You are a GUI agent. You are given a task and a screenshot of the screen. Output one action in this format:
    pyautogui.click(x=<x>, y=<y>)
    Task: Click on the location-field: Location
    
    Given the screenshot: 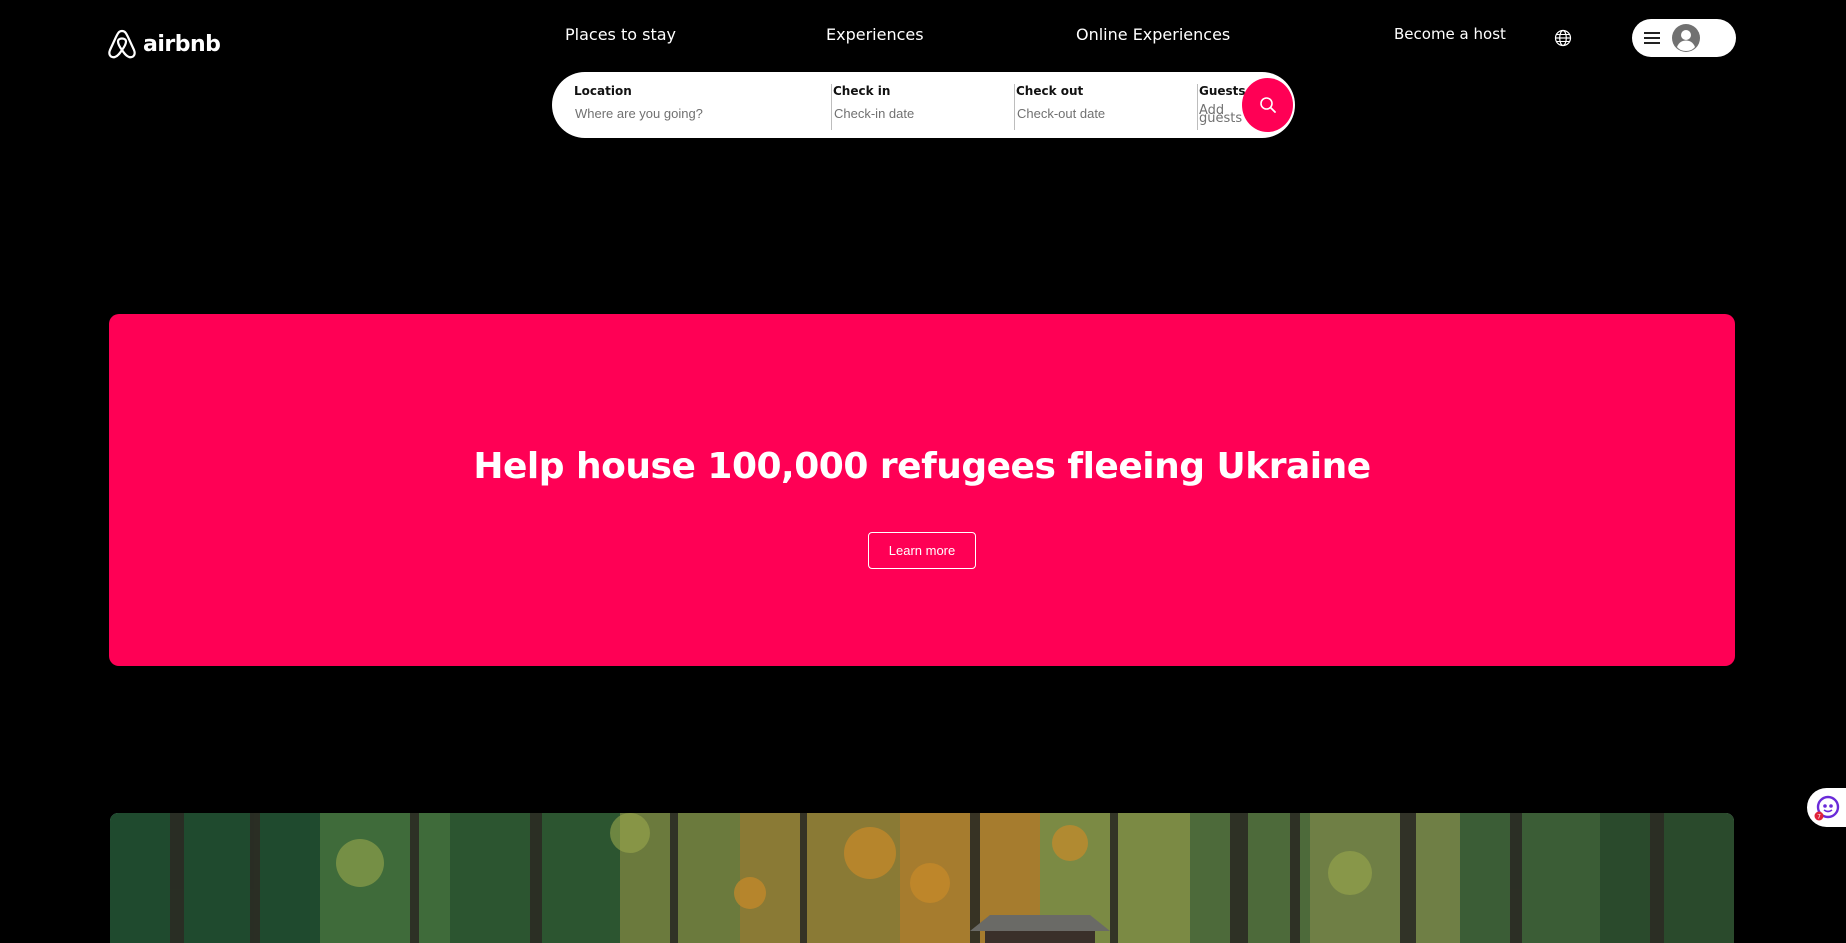 What is the action you would take?
    pyautogui.click(x=694, y=107)
    